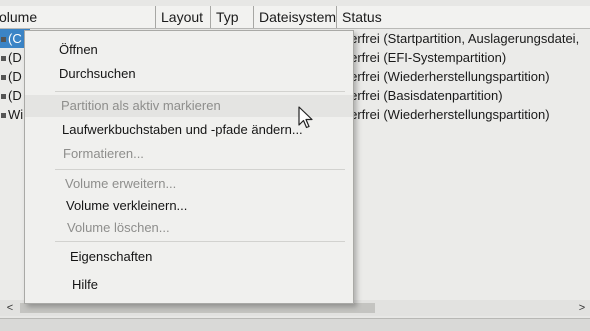  What do you see at coordinates (189, 50) in the screenshot?
I see `menu-item-oeffnen: Öffnen` at bounding box center [189, 50].